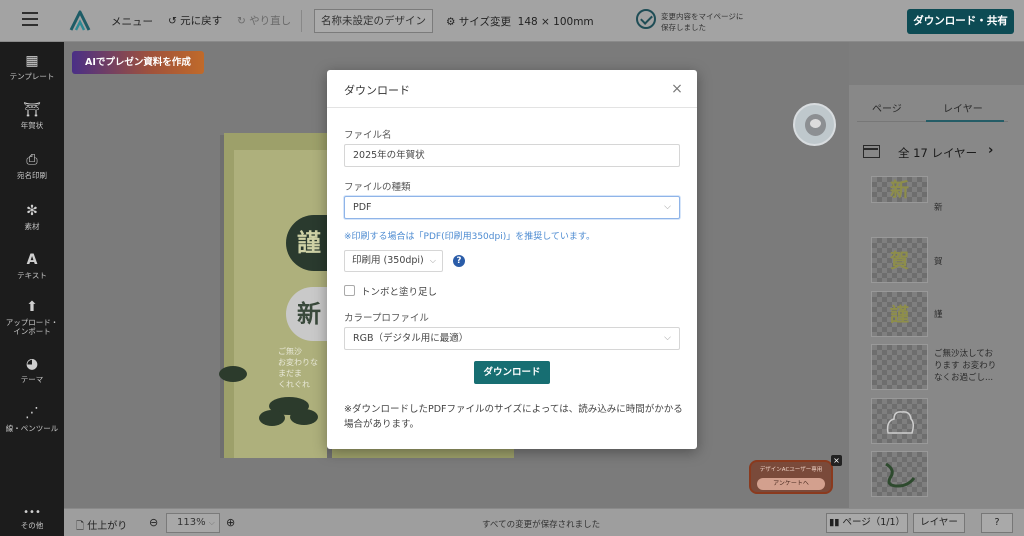 The height and width of the screenshot is (536, 1024). I want to click on card-text-line: まだま, so click(290, 373).